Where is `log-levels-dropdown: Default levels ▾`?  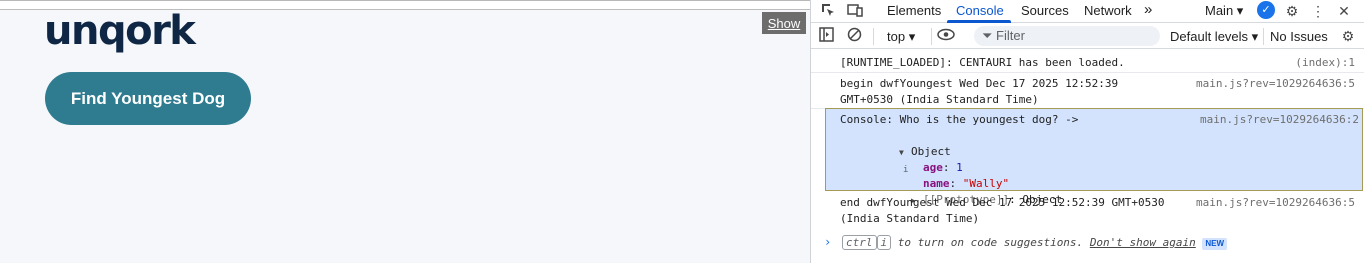
log-levels-dropdown: Default levels ▾ is located at coordinates (1214, 37).